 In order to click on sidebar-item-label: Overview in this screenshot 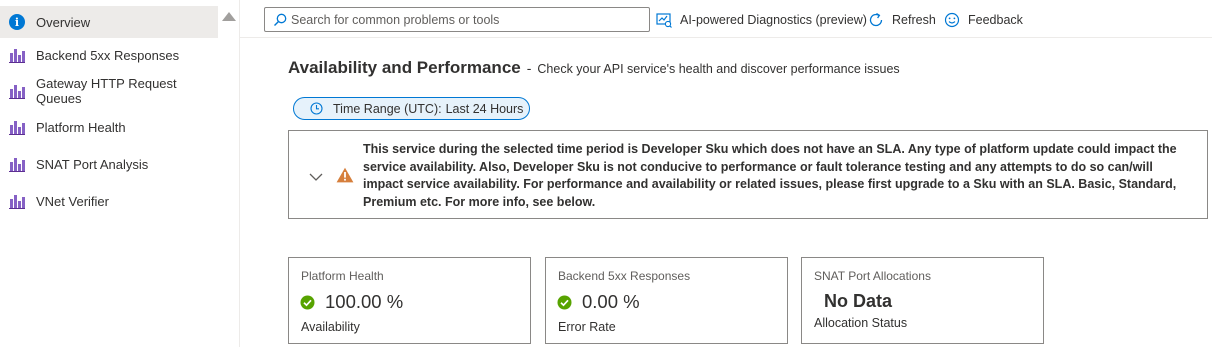, I will do `click(63, 22)`.